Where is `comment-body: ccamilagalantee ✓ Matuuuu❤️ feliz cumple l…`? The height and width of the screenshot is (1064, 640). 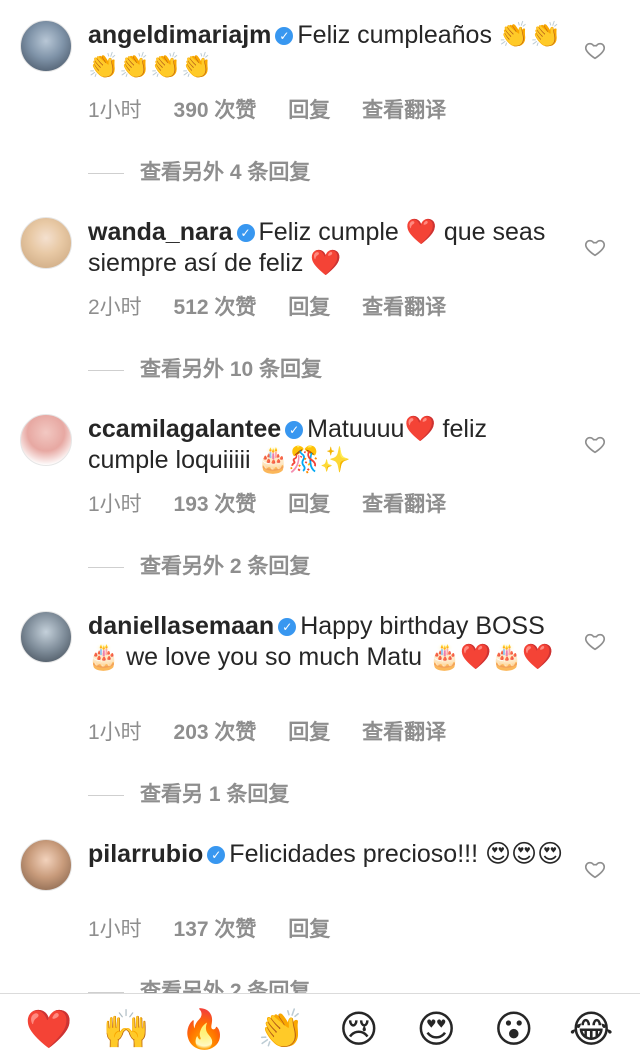 comment-body: ccamilagalantee ✓ Matuuuu❤️ feliz cumple l… is located at coordinates (329, 445).